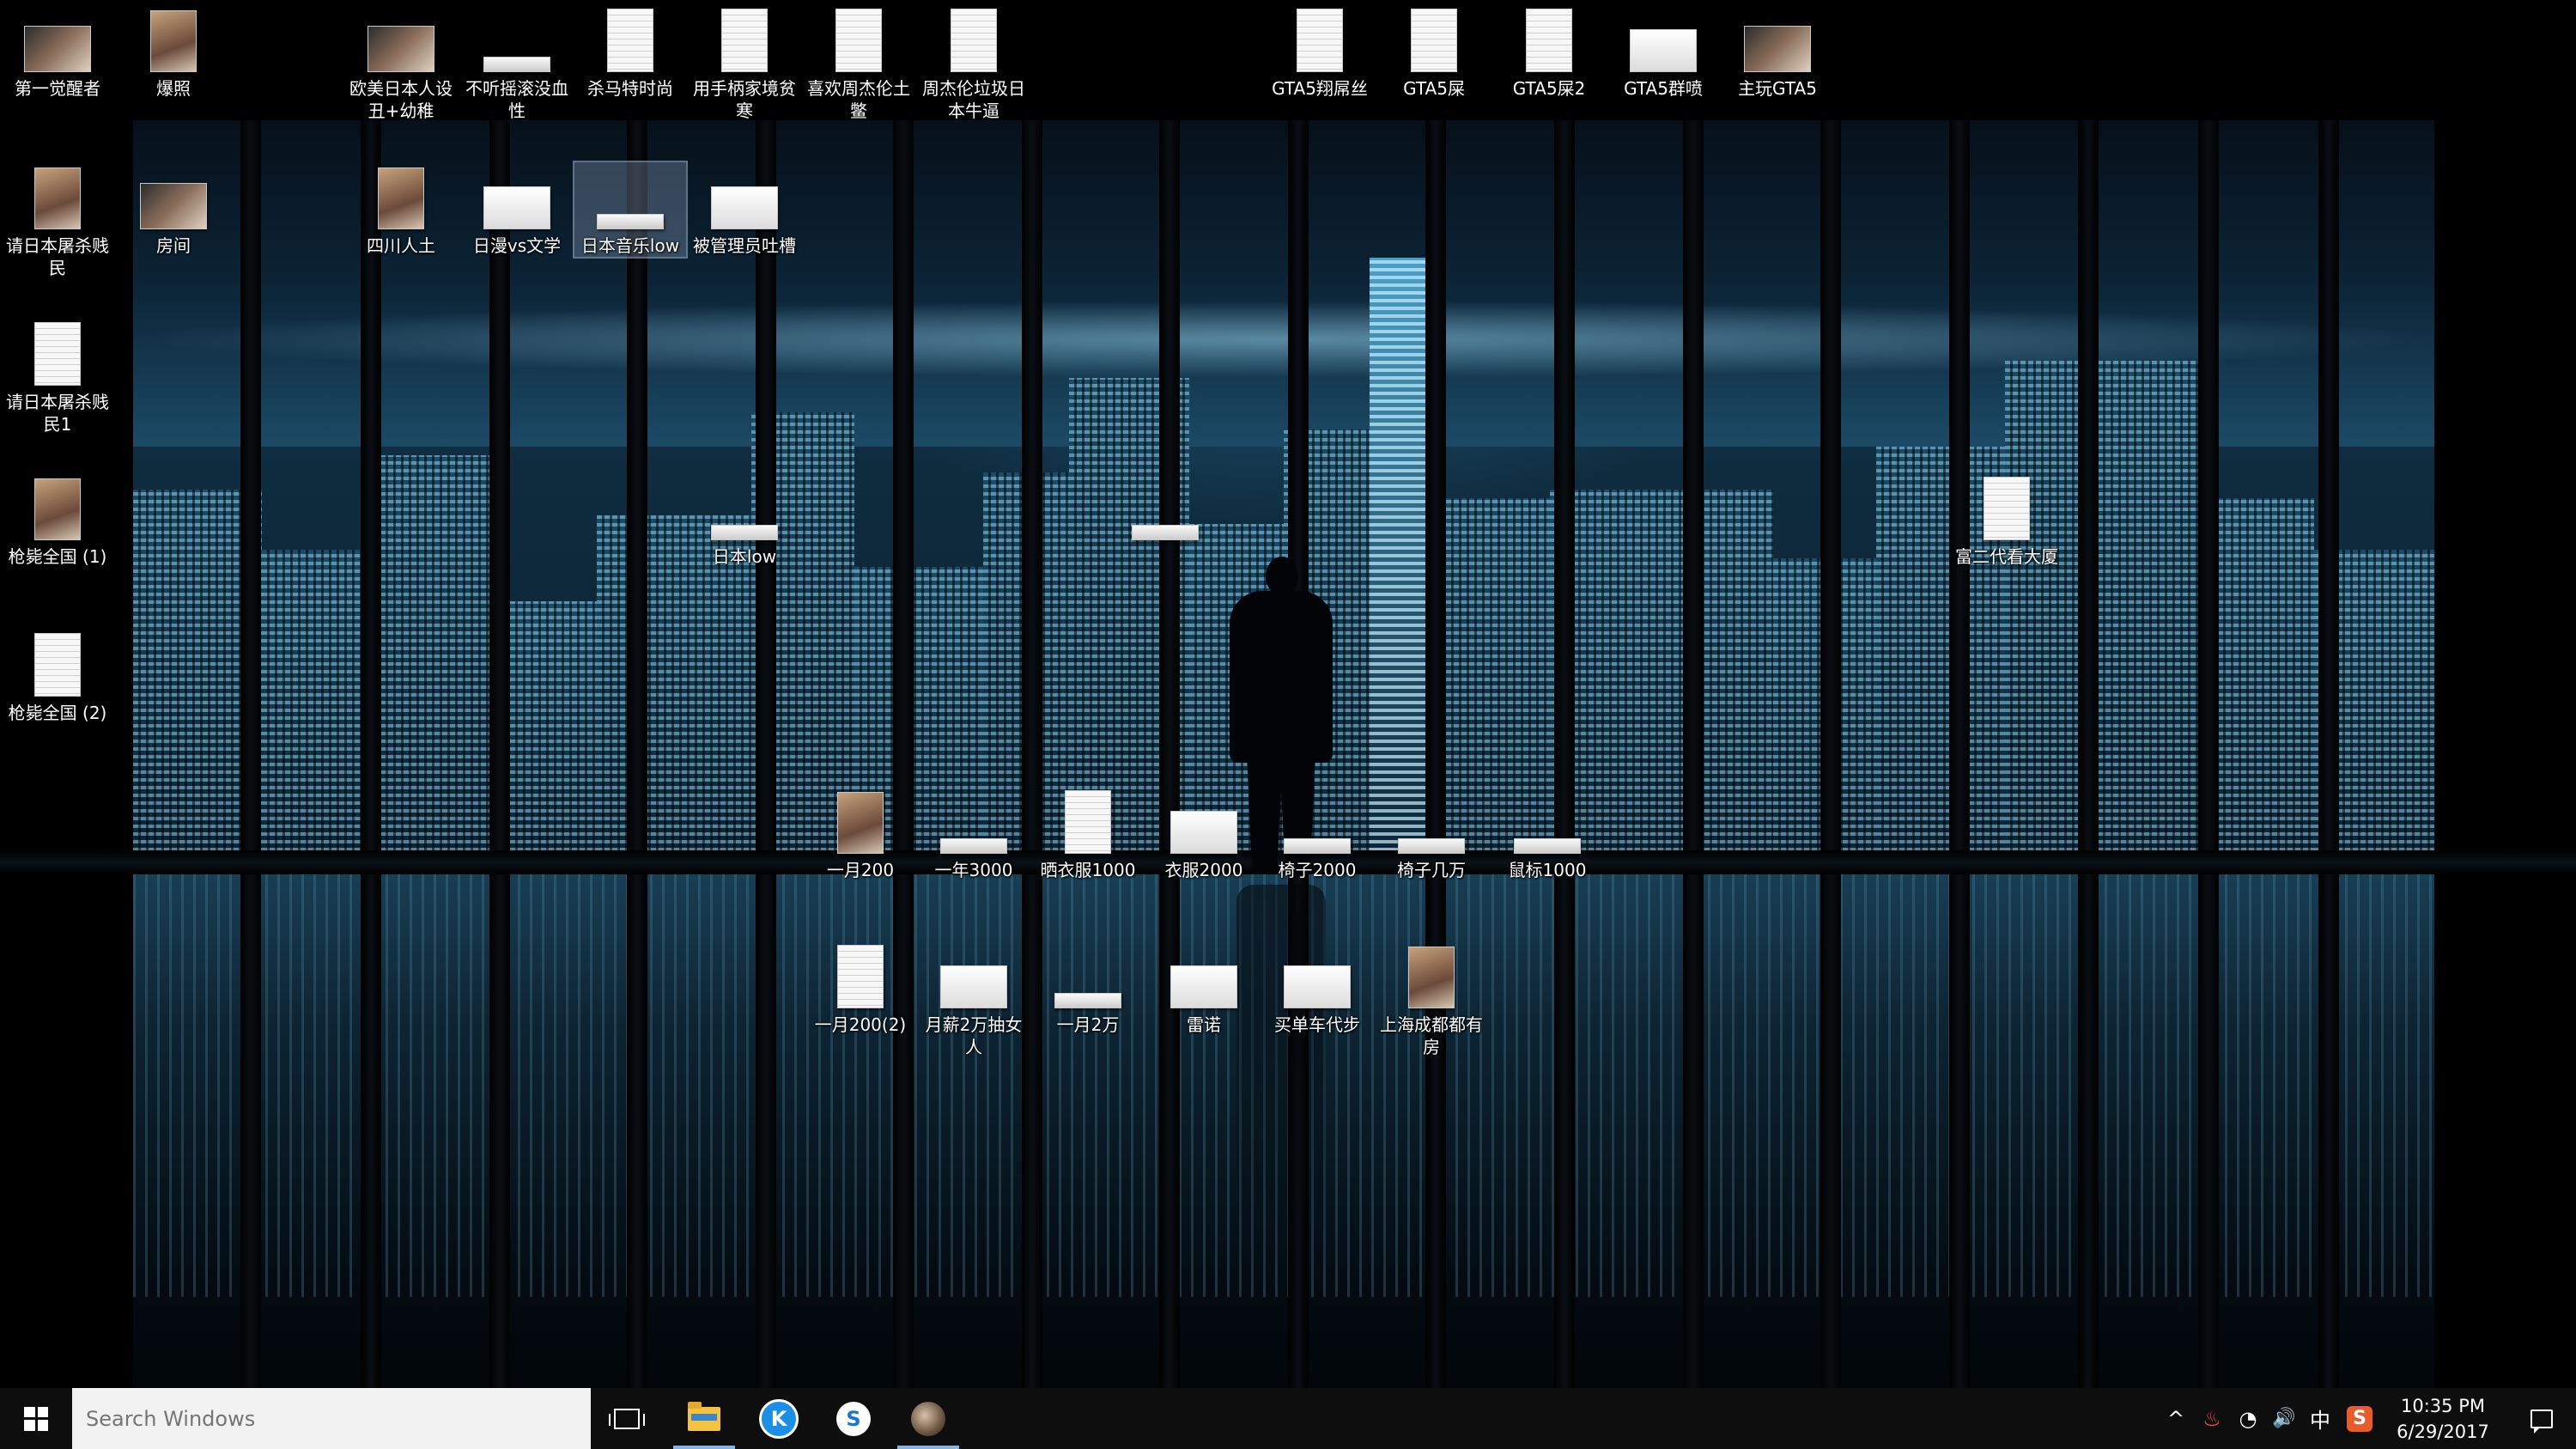 The height and width of the screenshot is (1449, 2576). Describe the element at coordinates (744, 520) in the screenshot. I see `desktop-icon: 日本low` at that location.